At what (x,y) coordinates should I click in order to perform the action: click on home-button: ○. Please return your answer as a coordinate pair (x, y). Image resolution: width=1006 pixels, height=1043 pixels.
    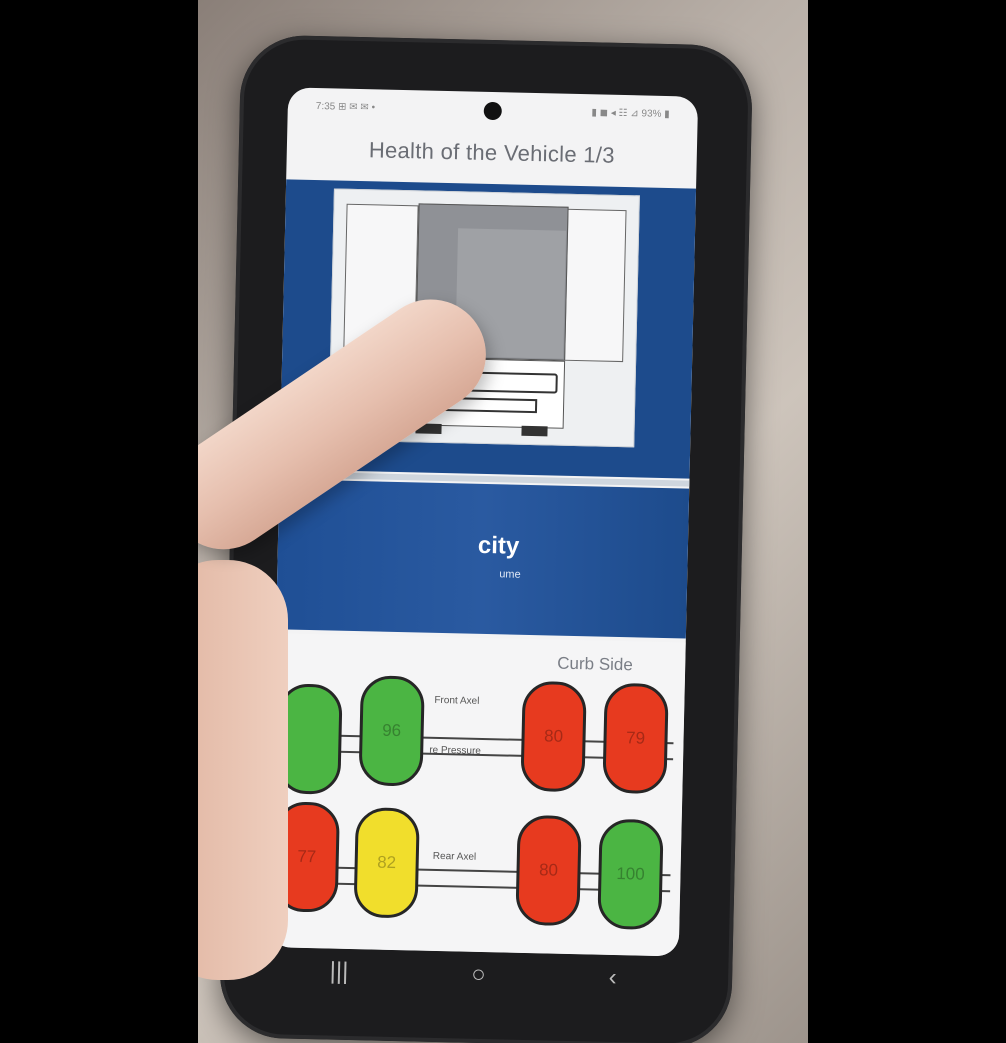
    Looking at the image, I should click on (478, 975).